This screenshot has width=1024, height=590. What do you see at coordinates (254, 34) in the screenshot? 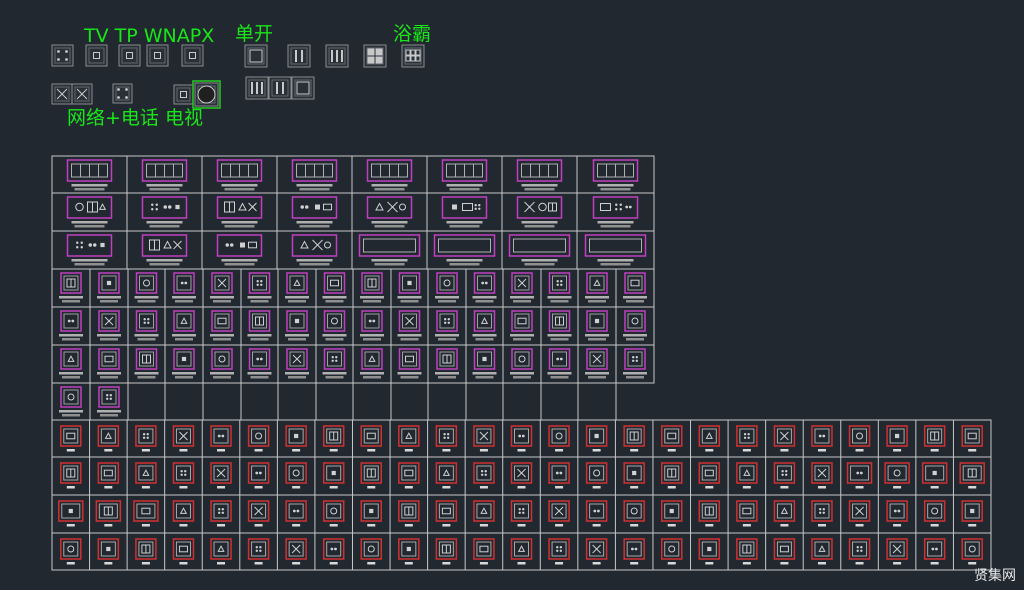
I see `label-single-switch: 单开` at bounding box center [254, 34].